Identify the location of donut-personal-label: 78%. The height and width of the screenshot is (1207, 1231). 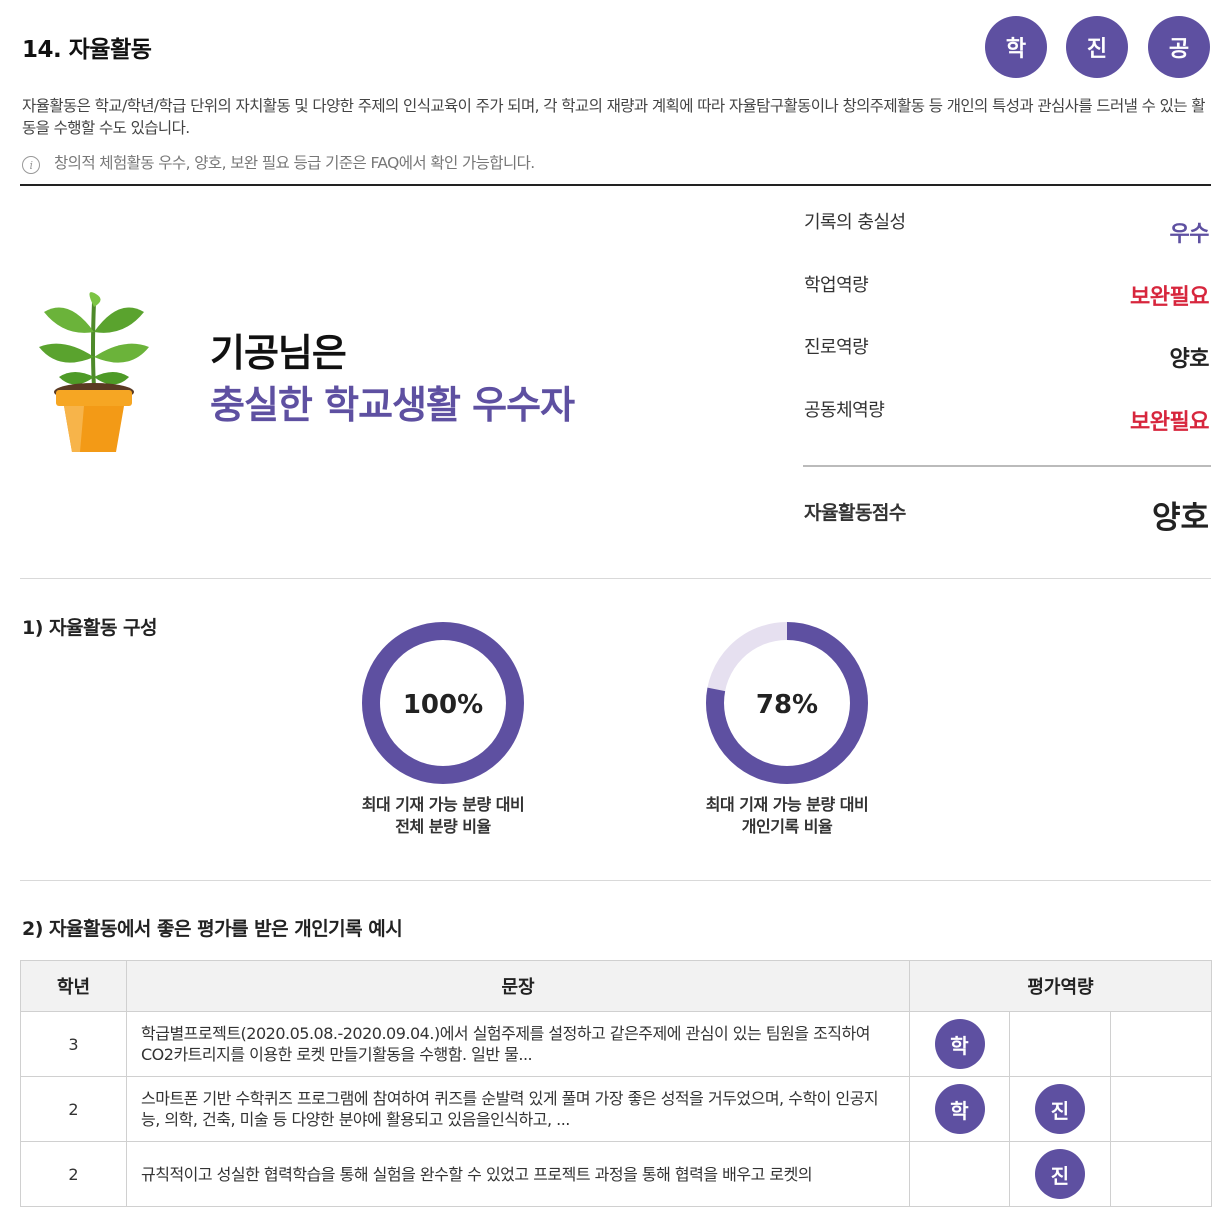
(787, 705).